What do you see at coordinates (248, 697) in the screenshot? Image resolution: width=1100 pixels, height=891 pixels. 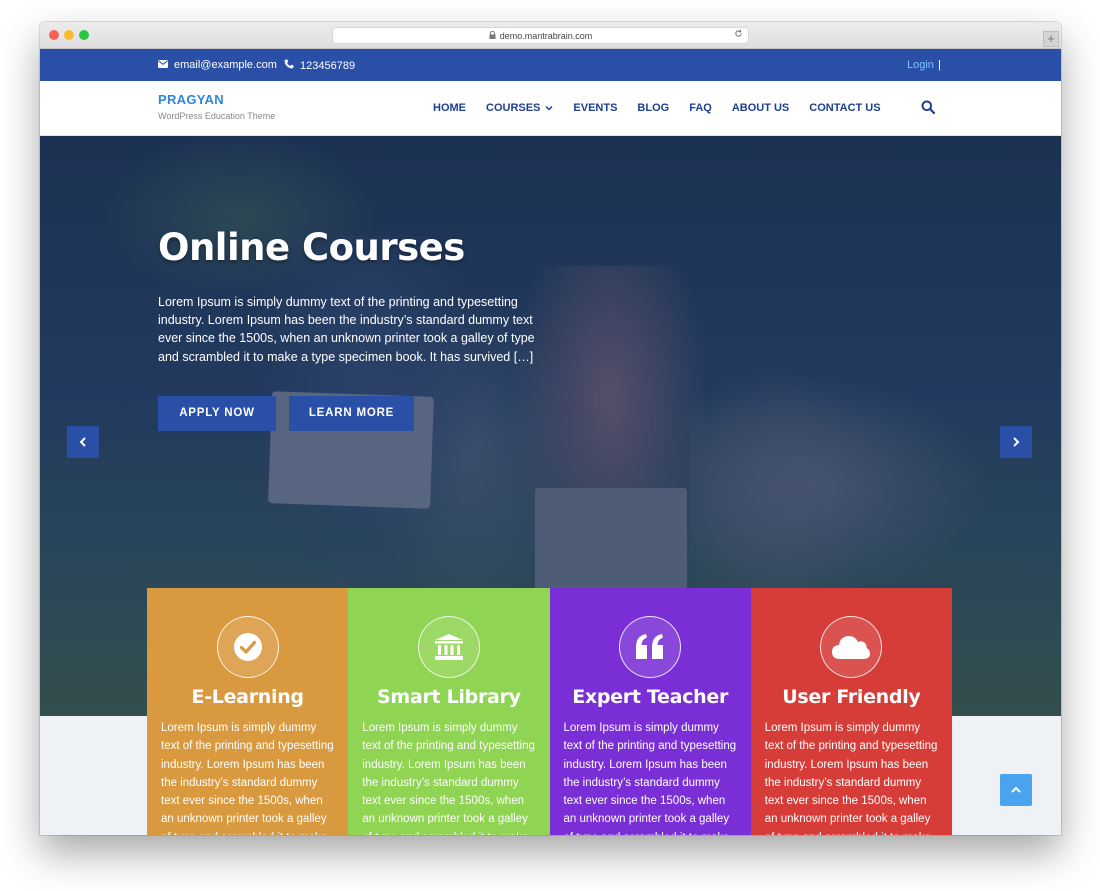 I see `feature-title: E-Learning` at bounding box center [248, 697].